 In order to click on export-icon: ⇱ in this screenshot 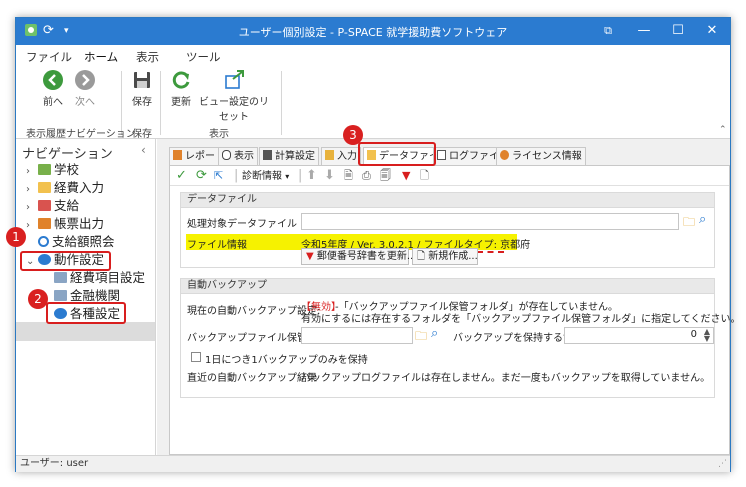, I will do `click(218, 176)`.